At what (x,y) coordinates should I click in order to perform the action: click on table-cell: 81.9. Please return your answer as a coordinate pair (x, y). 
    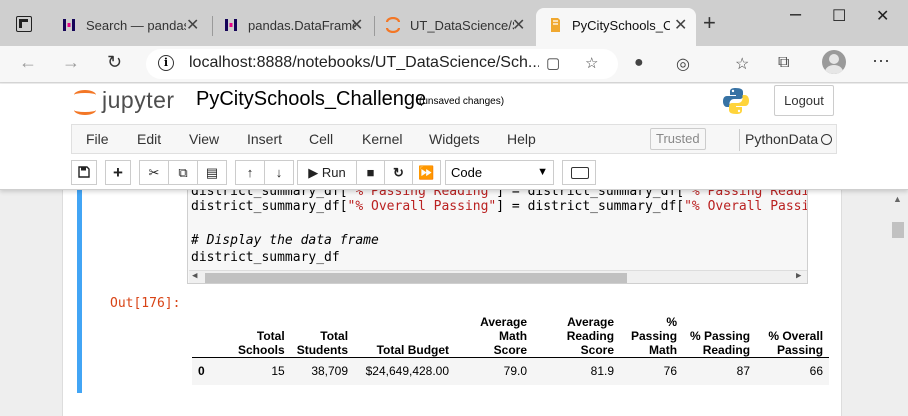
    Looking at the image, I should click on (577, 371).